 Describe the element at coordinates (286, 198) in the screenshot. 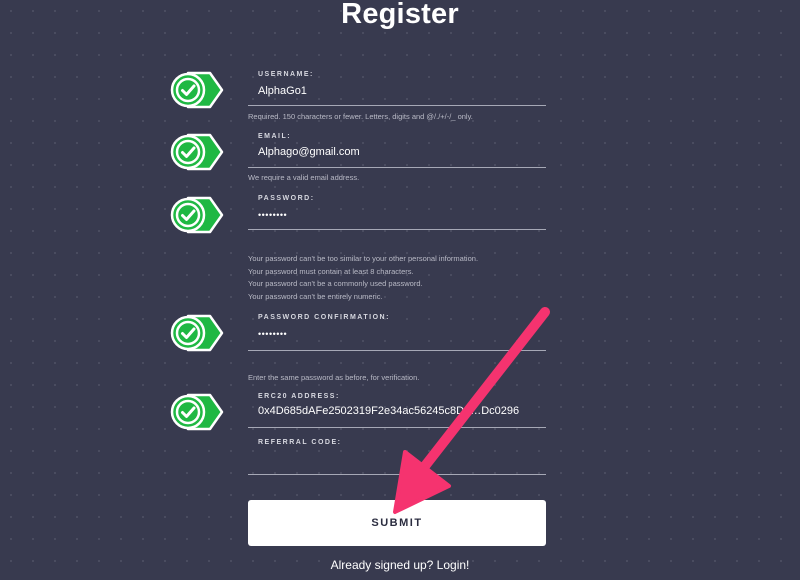

I see `password-label: PASSWORD:` at that location.